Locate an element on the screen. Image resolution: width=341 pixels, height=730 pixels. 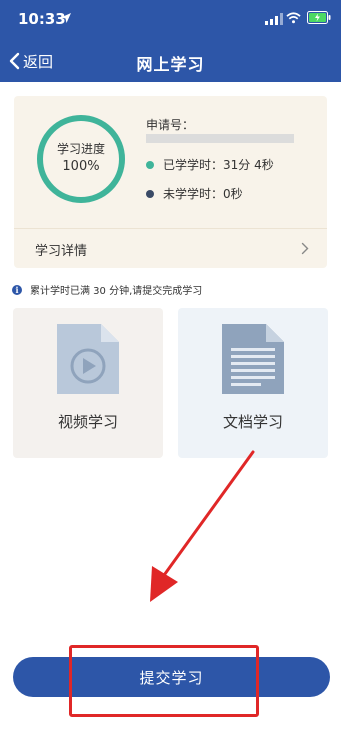
progress-percent: 100% is located at coordinates (81, 167).